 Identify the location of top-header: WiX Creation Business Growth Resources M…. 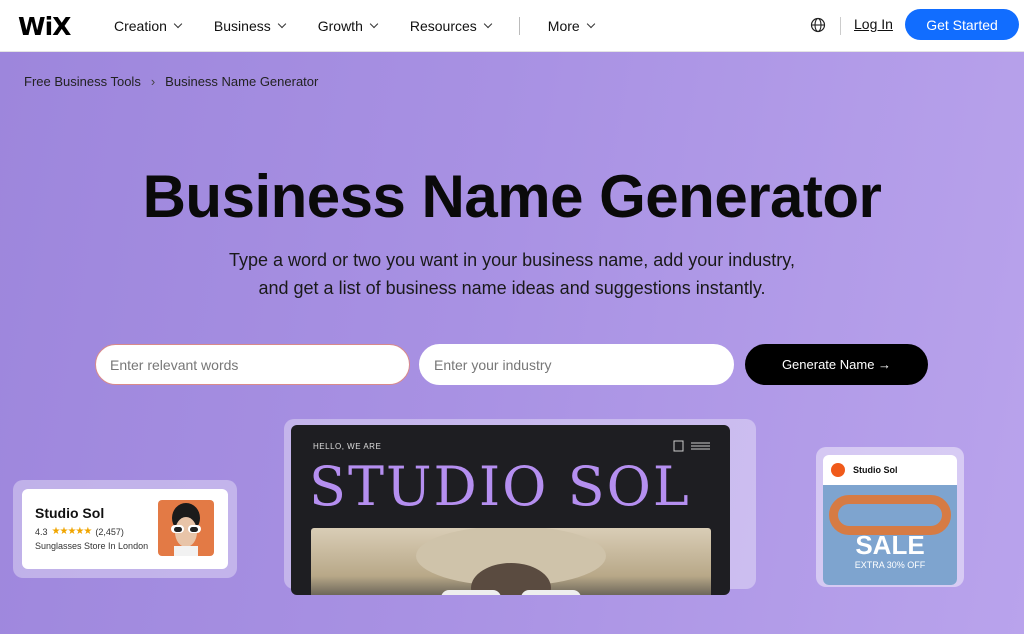
(512, 26).